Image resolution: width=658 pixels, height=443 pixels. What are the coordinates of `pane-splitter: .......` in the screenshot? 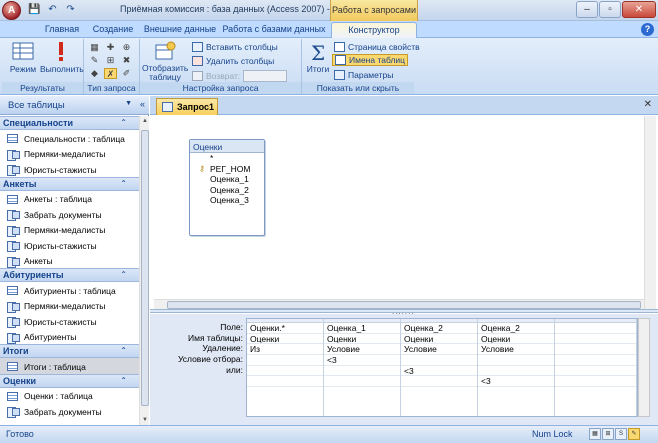 It's located at (404, 311).